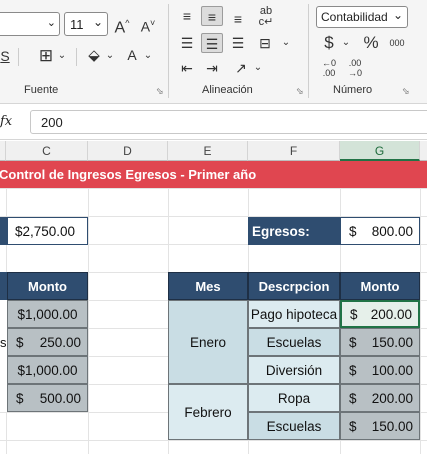  I want to click on column-header-f: F, so click(294, 151).